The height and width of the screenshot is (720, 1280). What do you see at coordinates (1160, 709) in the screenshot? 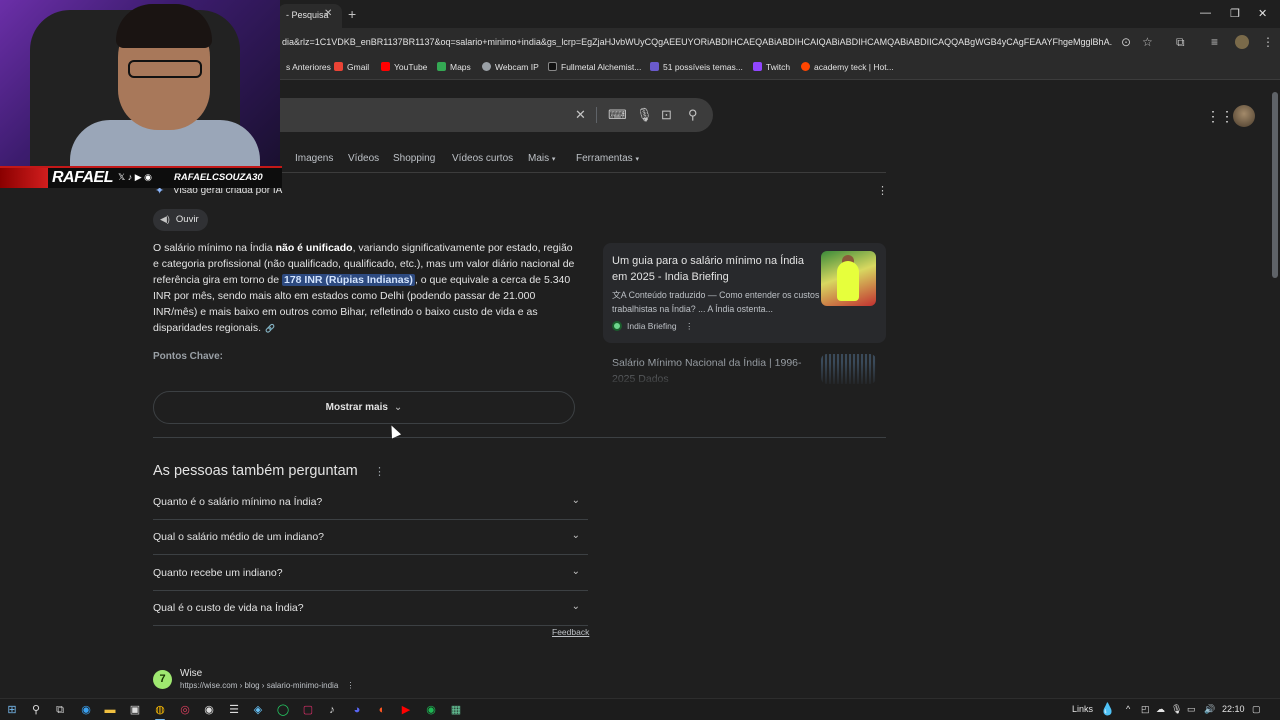
I see `cloud-icon: ☁` at bounding box center [1160, 709].